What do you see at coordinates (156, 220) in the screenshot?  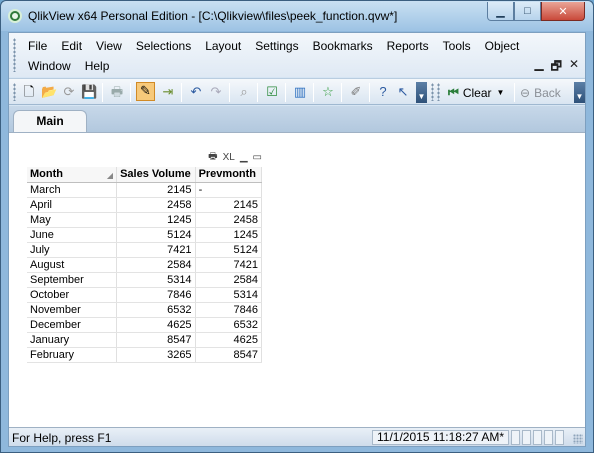 I see `cell-sales-volume: 1245` at bounding box center [156, 220].